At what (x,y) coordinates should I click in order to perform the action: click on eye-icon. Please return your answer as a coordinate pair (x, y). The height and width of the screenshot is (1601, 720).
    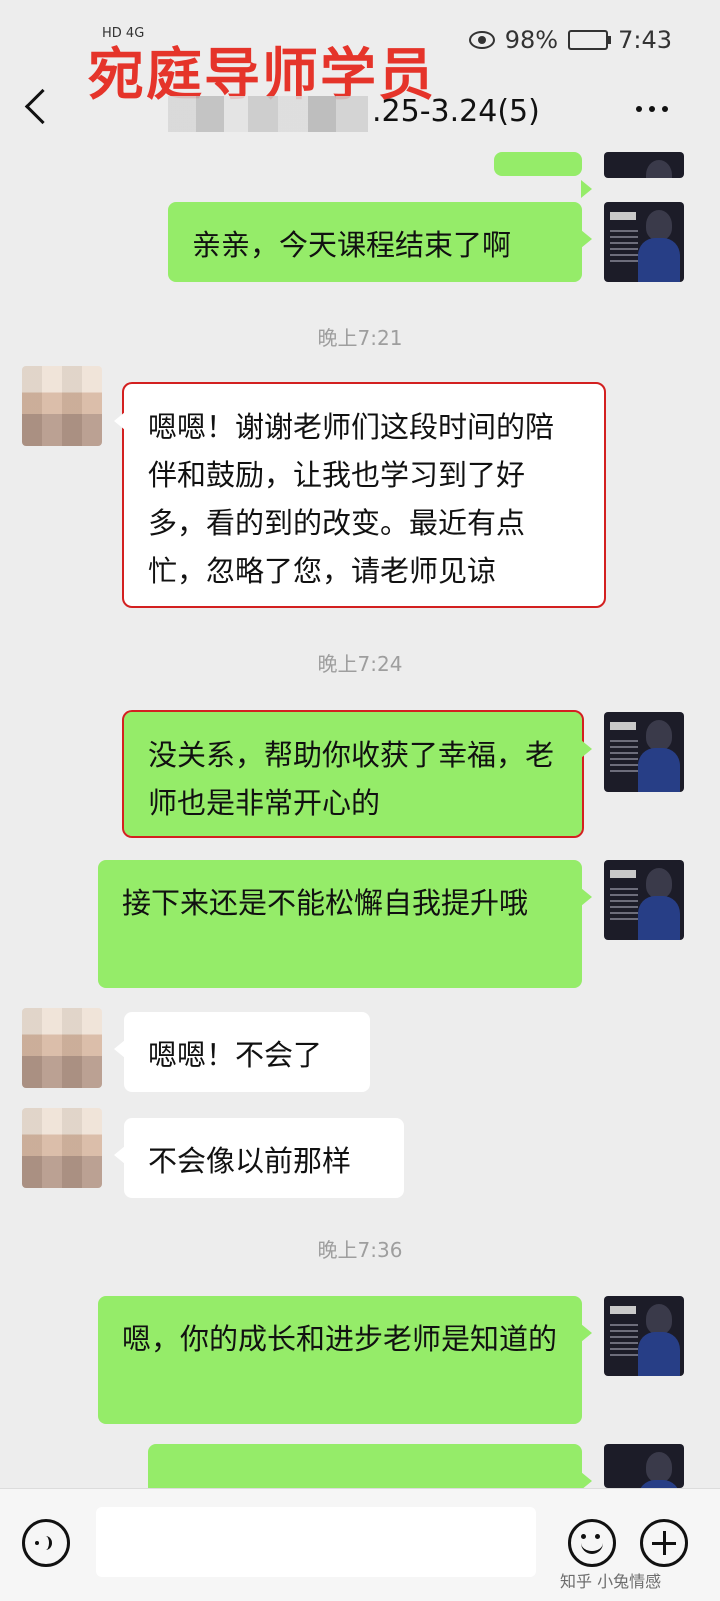
    Looking at the image, I should click on (481, 40).